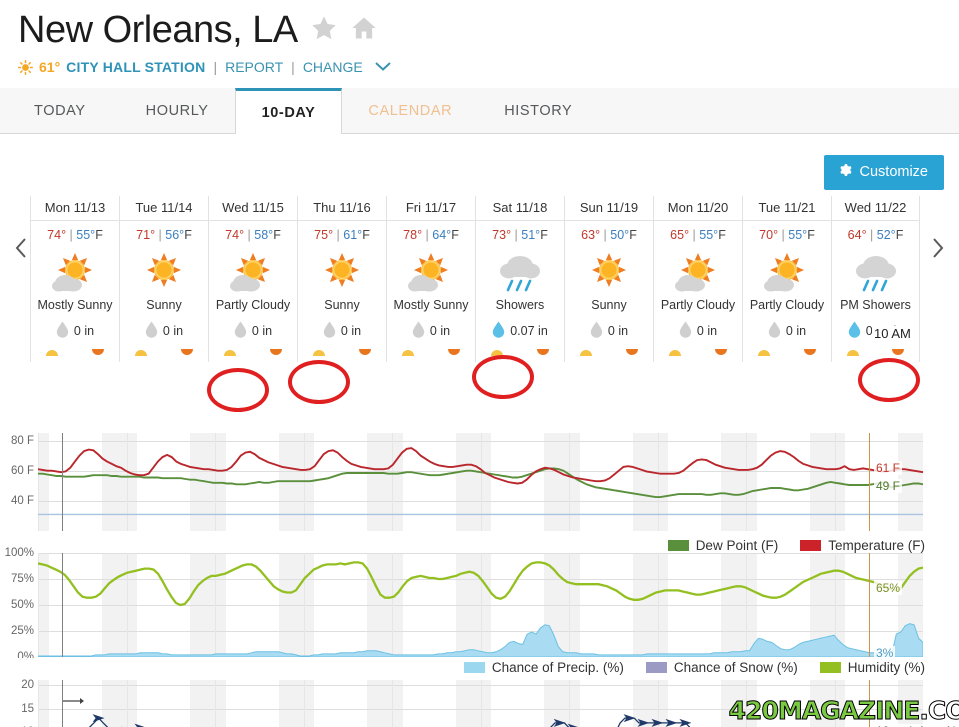  I want to click on tab-label: HISTORY, so click(538, 110).